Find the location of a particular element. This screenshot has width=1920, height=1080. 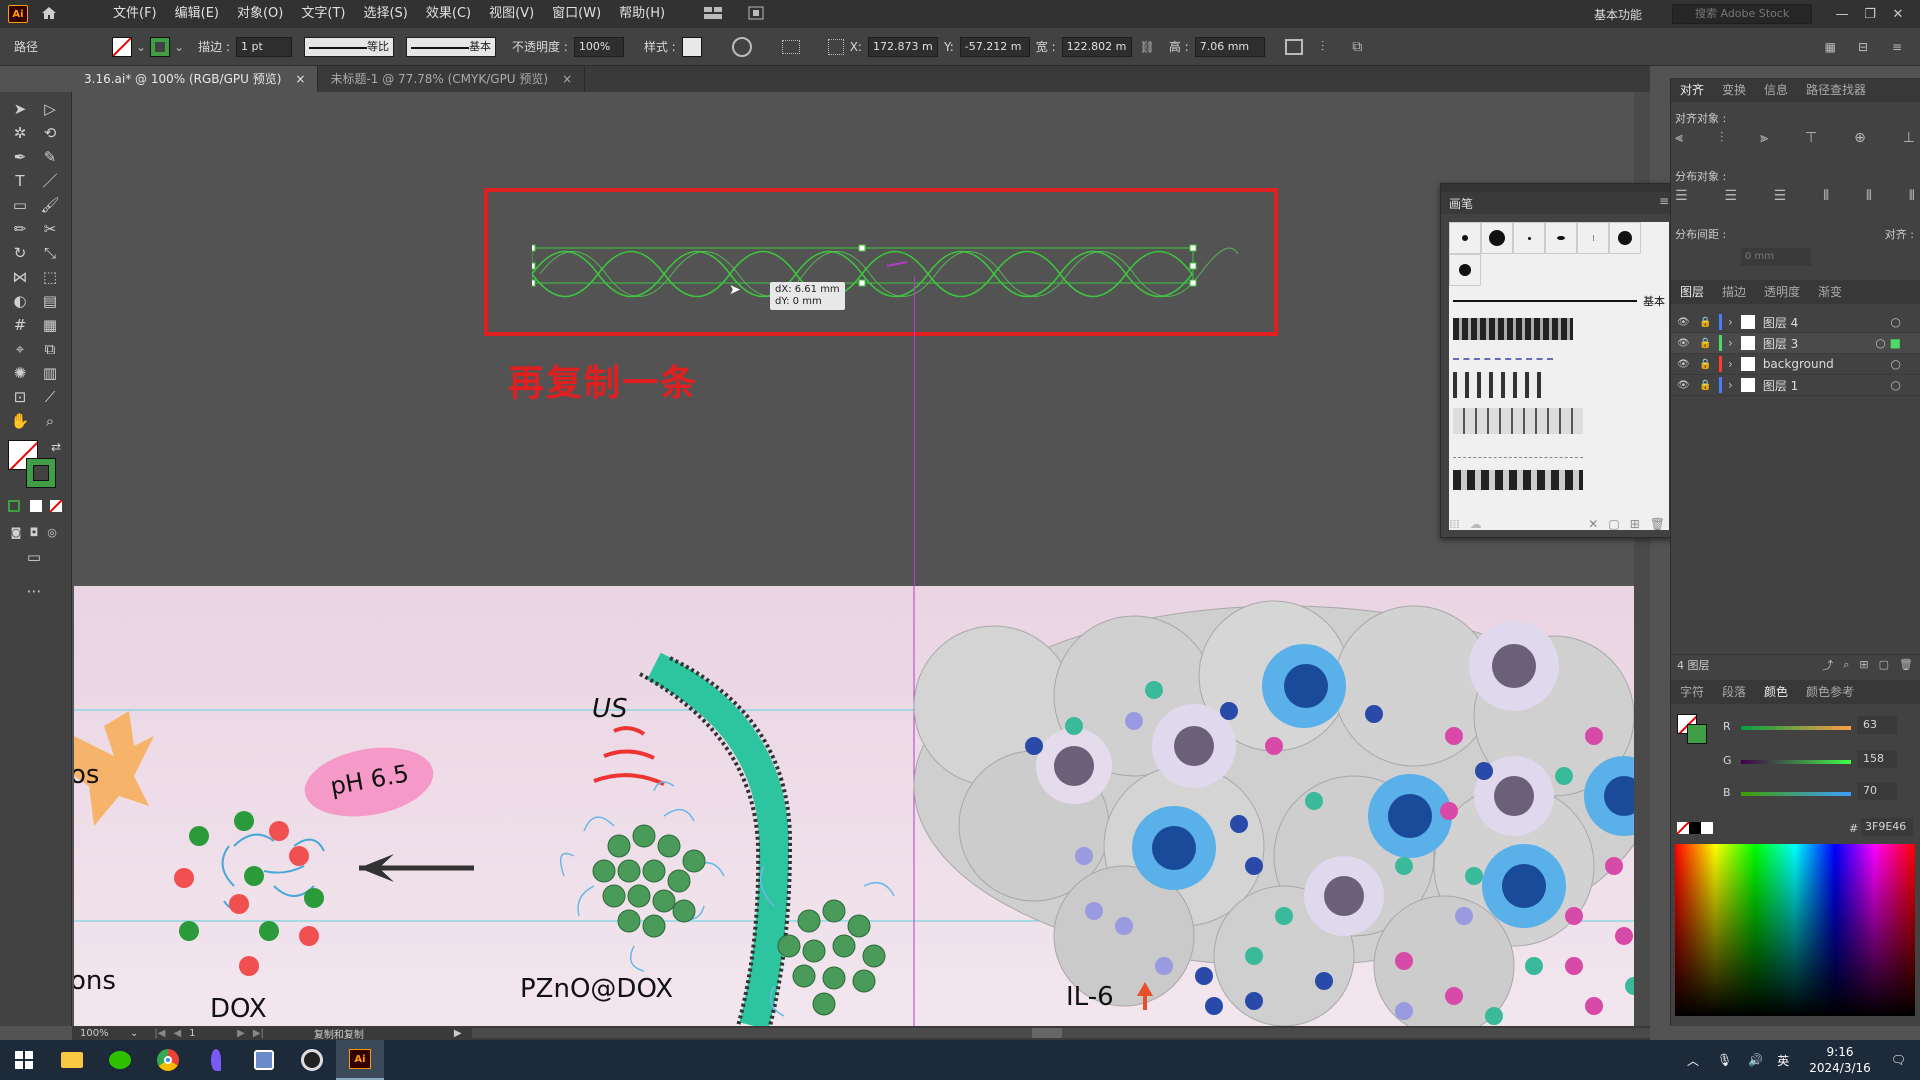

width-field: 122.802 m is located at coordinates (1096, 46).